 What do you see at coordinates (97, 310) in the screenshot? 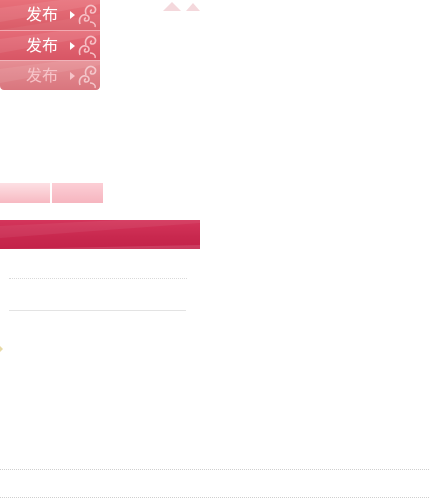
I see `solid-divider` at bounding box center [97, 310].